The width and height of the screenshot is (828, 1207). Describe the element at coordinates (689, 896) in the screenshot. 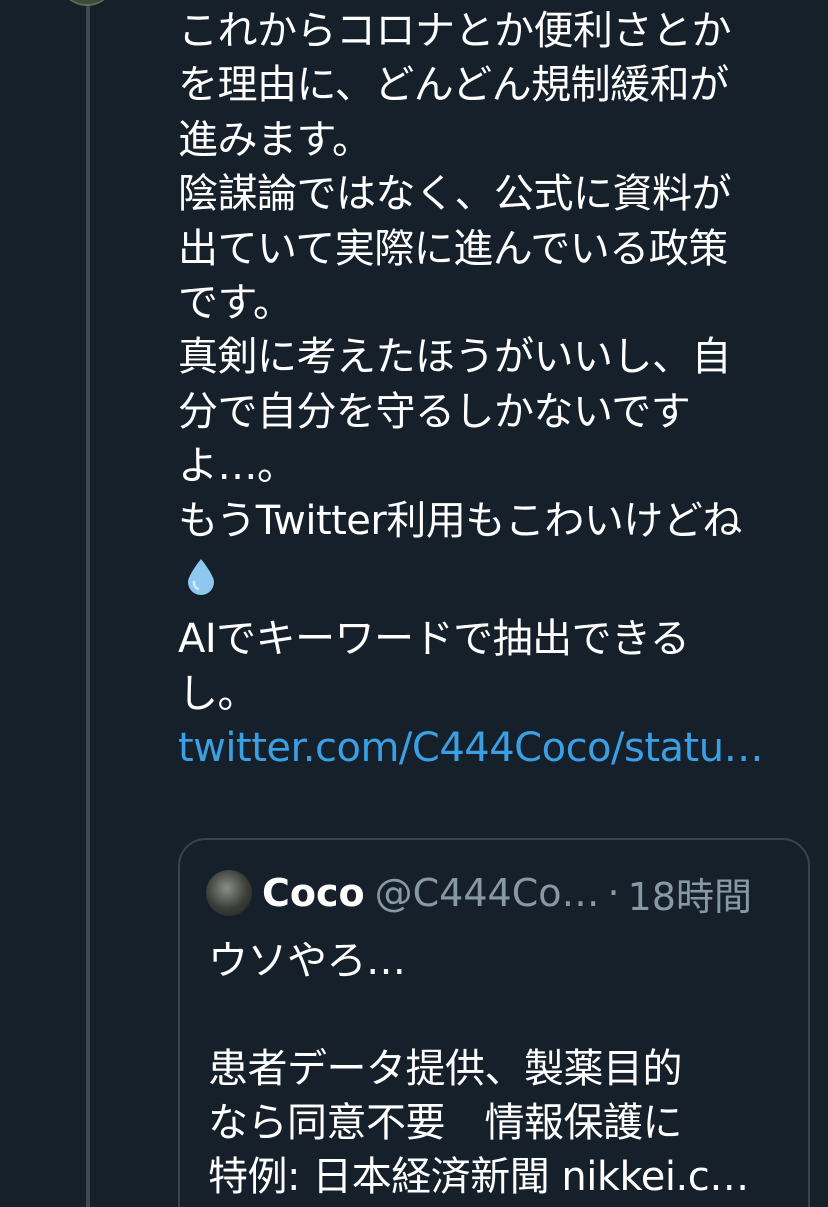

I see `quoted-tweet-time: 18時間` at that location.